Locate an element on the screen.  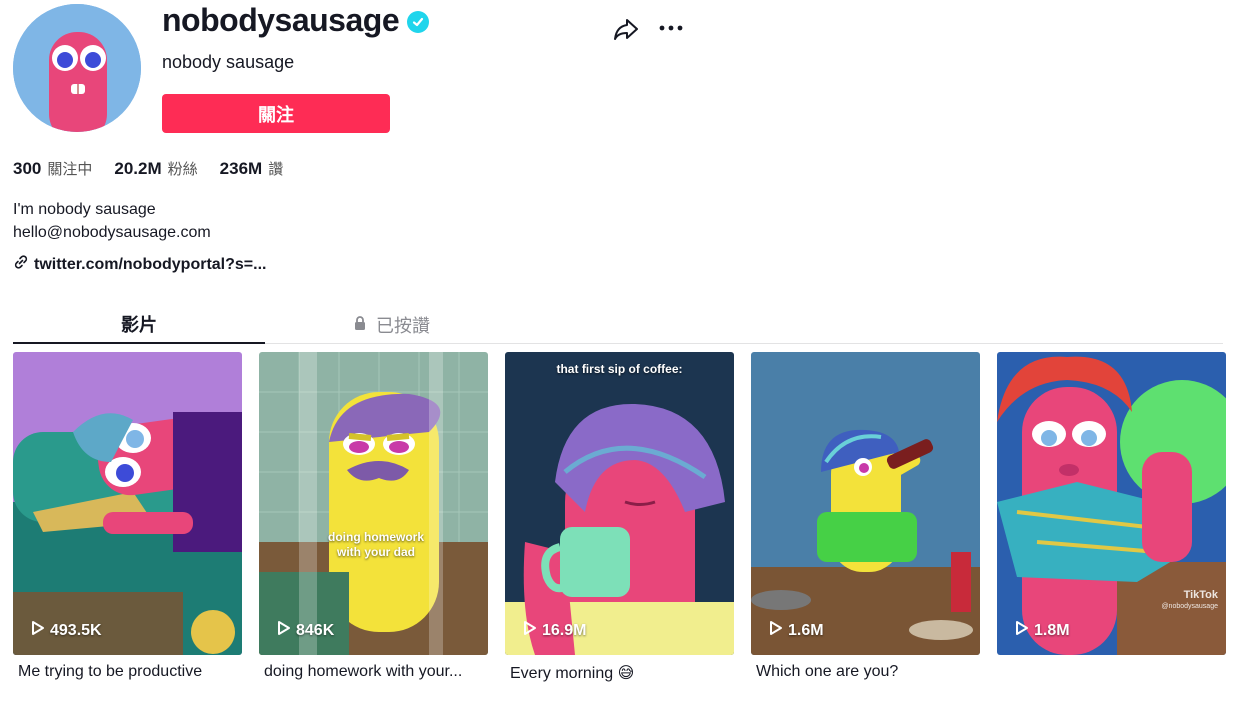
view-count-text: 16.9M is located at coordinates (564, 630).